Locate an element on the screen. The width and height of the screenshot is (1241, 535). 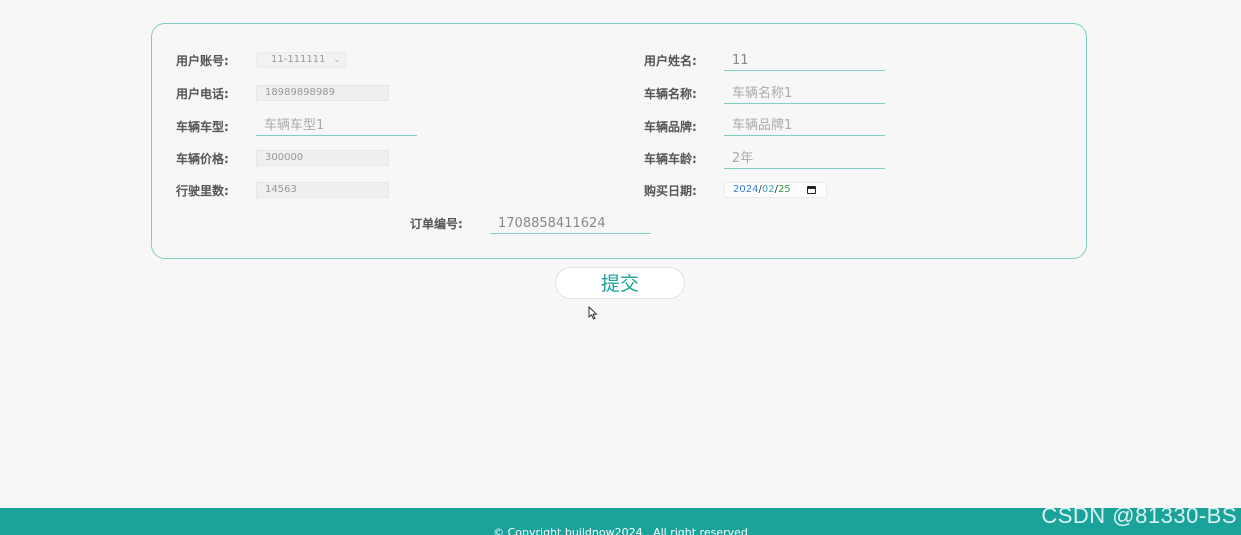
date-month: 02 is located at coordinates (768, 189).